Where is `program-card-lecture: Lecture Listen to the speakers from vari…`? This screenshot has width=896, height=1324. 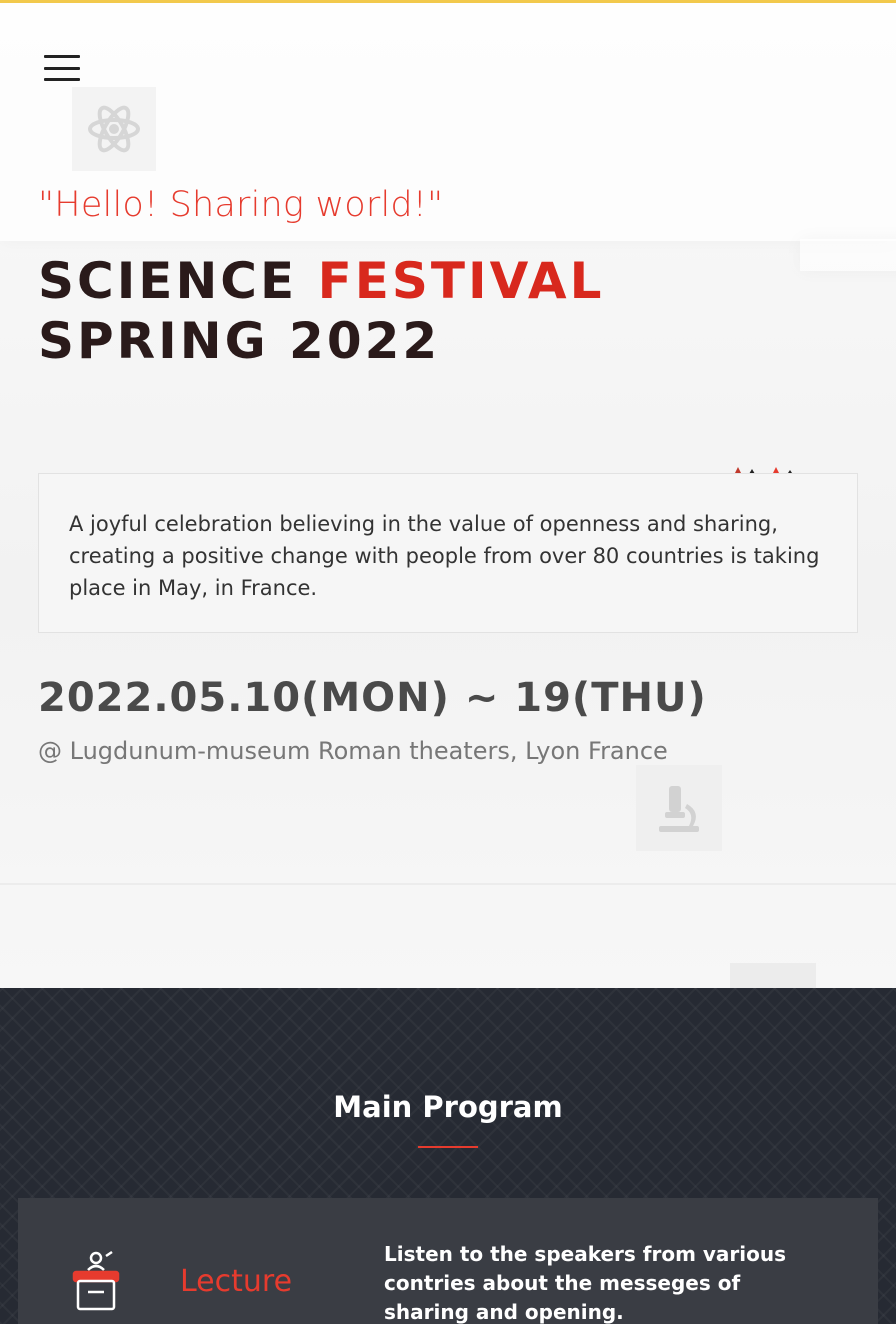
program-card-lecture: Lecture Listen to the speakers from vari… is located at coordinates (448, 1261).